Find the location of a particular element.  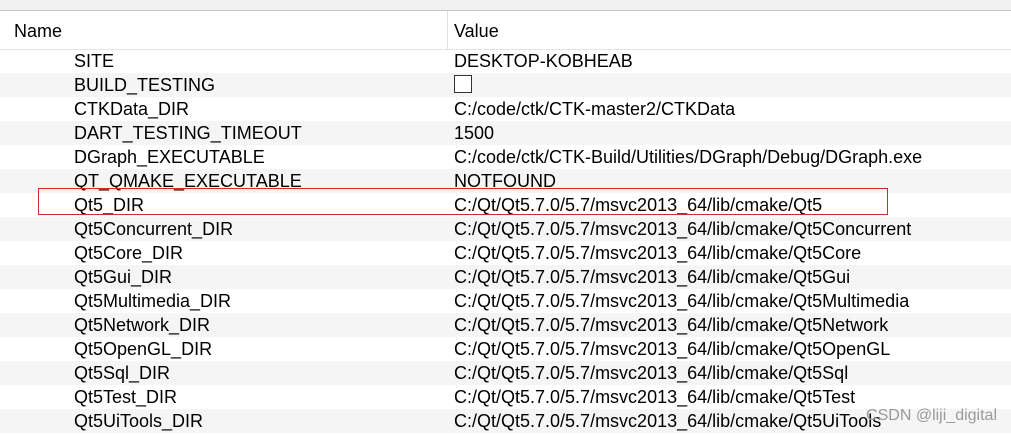

row-name: Qt5Sql_DIR is located at coordinates (122, 373).